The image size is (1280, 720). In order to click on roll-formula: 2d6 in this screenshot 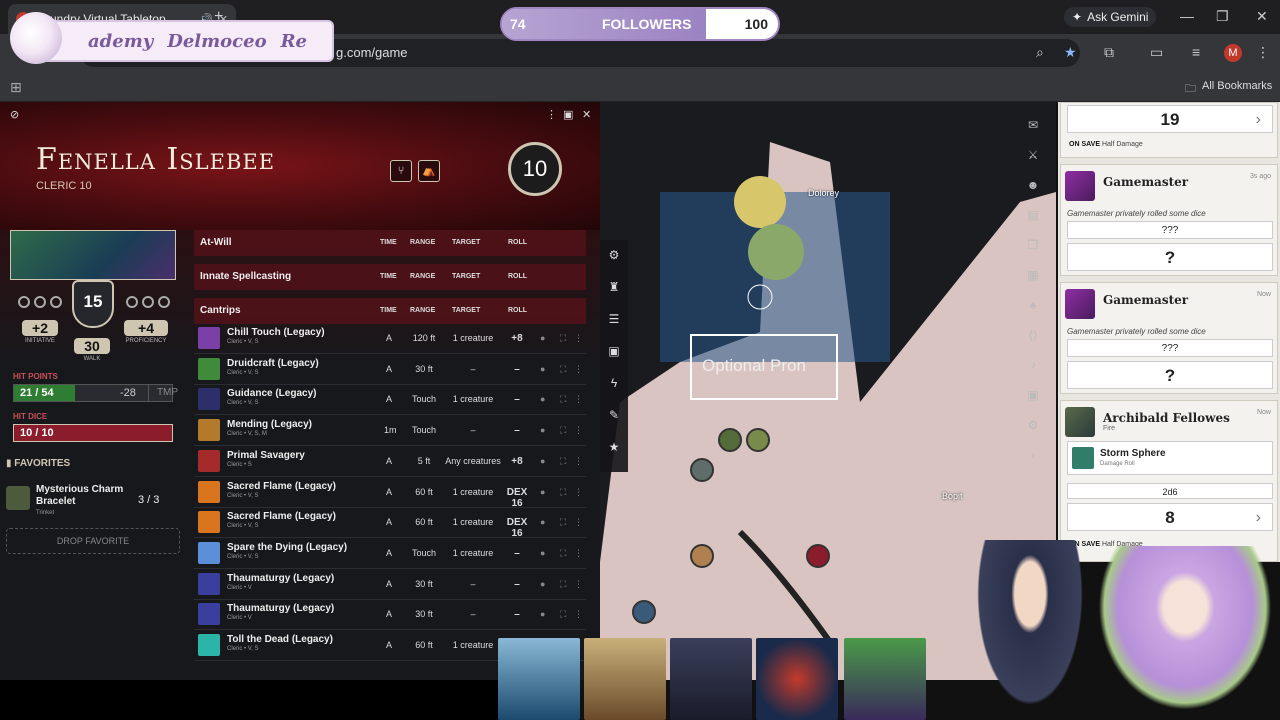, I will do `click(1170, 491)`.